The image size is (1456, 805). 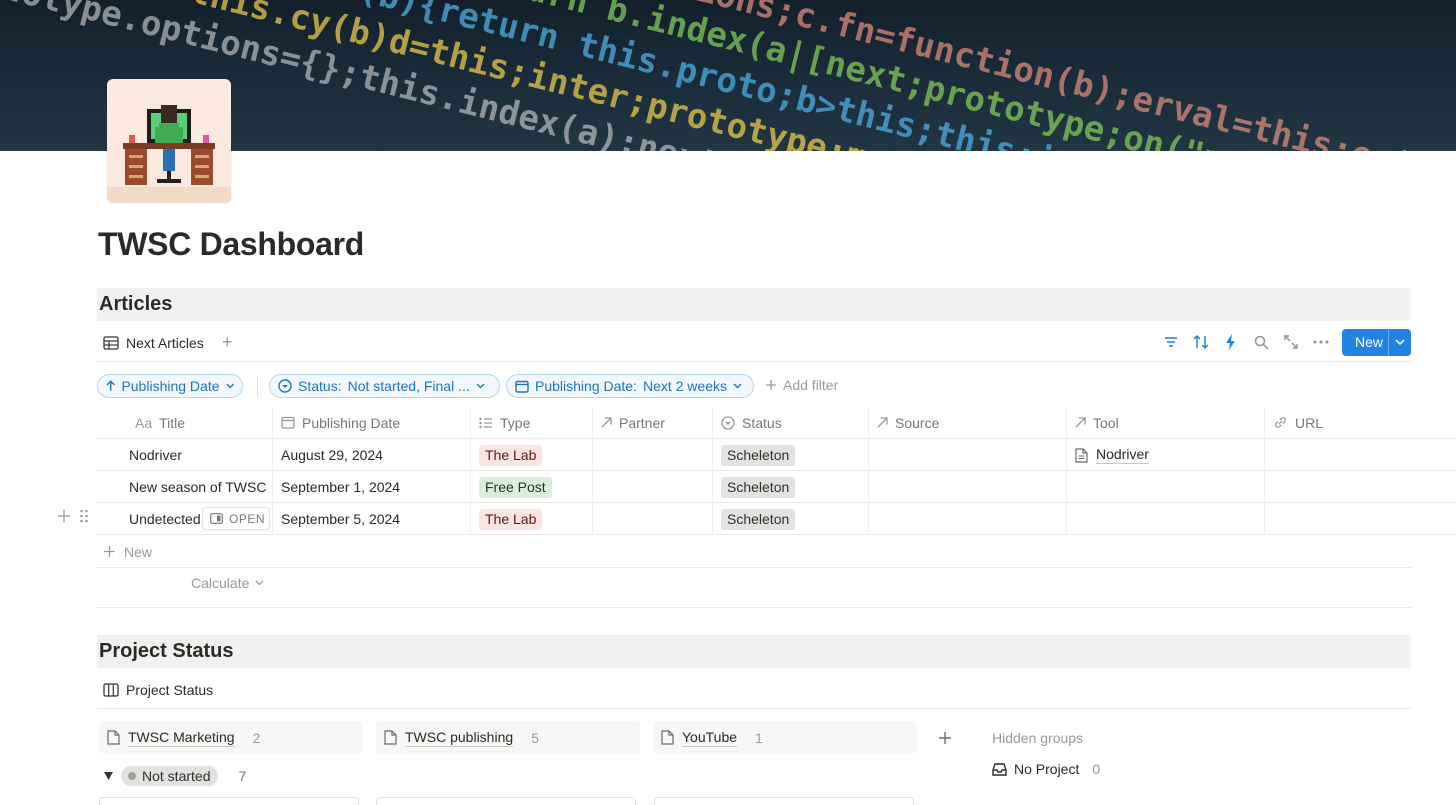 I want to click on column-header-url: URL, so click(x=1360, y=422).